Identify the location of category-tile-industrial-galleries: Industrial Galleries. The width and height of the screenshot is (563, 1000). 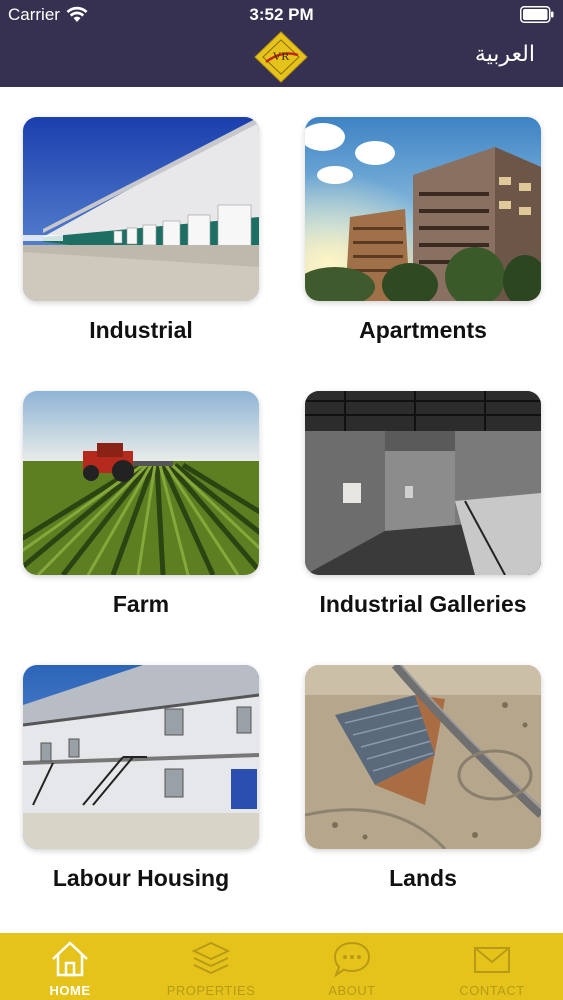
(423, 513).